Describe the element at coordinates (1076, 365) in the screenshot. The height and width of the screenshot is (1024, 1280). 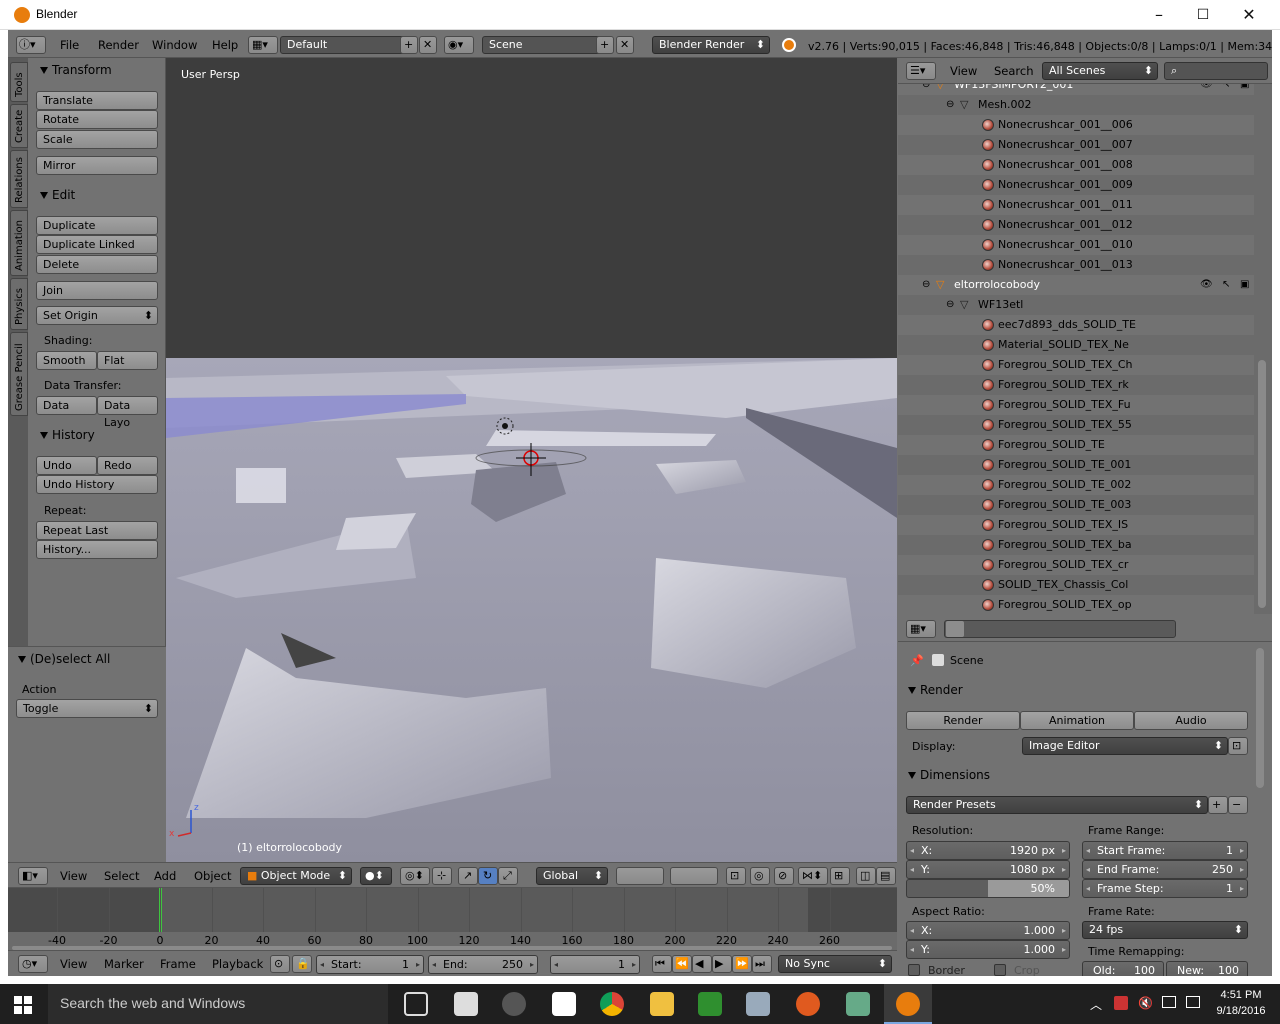
I see `outliner-row-material: Foregrou_SOLID_TEX_Ch` at that location.